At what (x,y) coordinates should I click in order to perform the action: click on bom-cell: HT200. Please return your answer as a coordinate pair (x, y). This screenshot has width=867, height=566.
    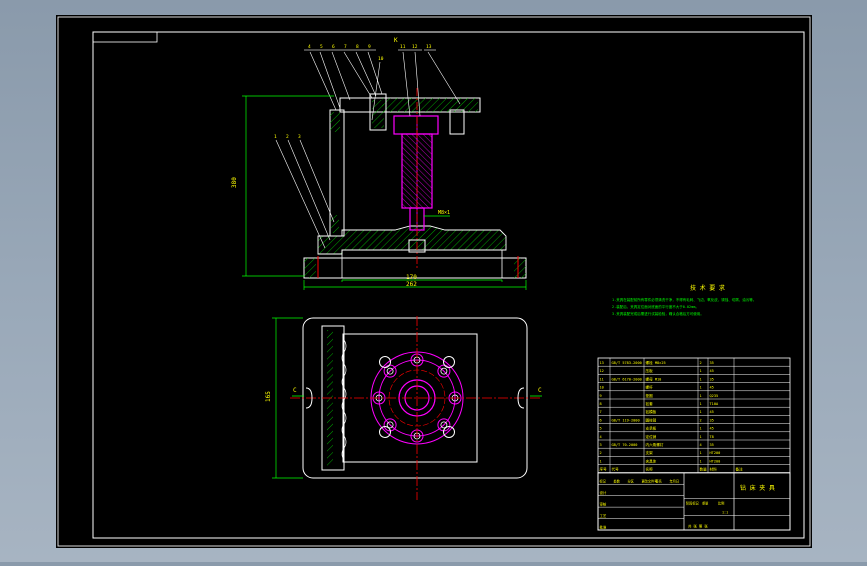
    Looking at the image, I should click on (715, 453).